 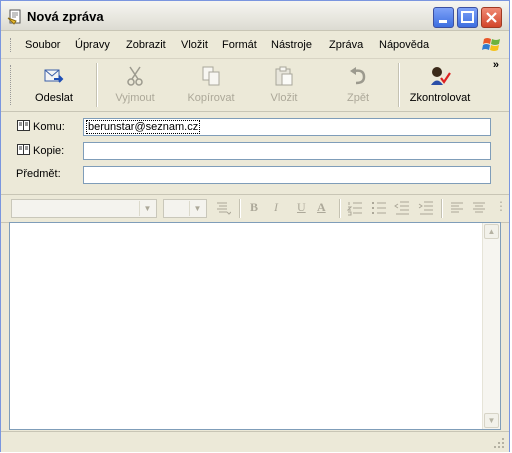 What do you see at coordinates (65, 16) in the screenshot?
I see `window-title: Nová zpráva` at bounding box center [65, 16].